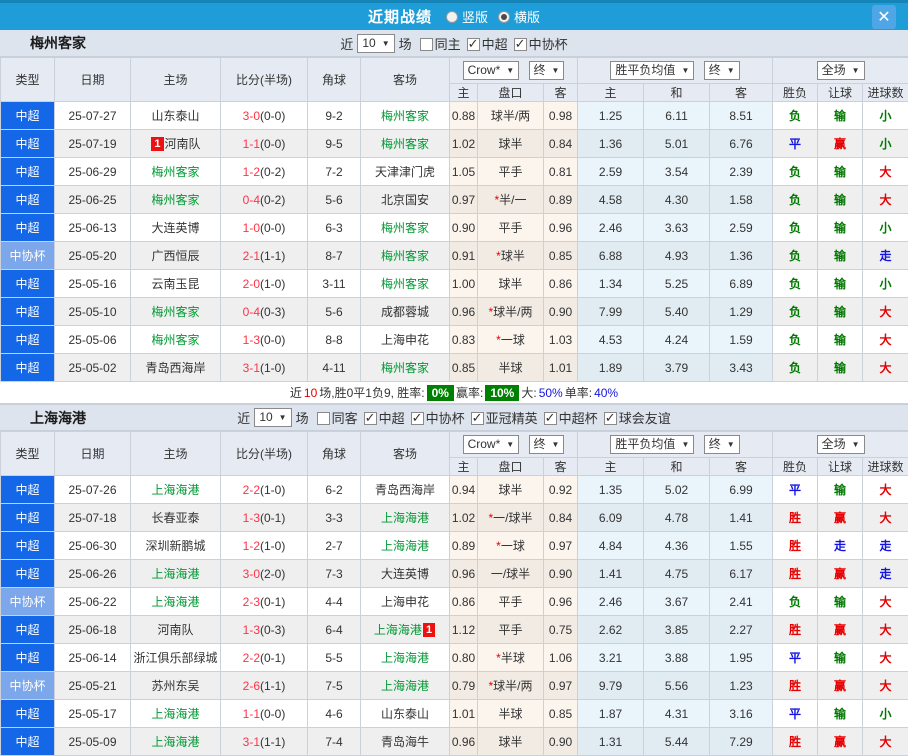  Describe the element at coordinates (93, 658) in the screenshot. I see `date-cell: 25-06-14` at that location.